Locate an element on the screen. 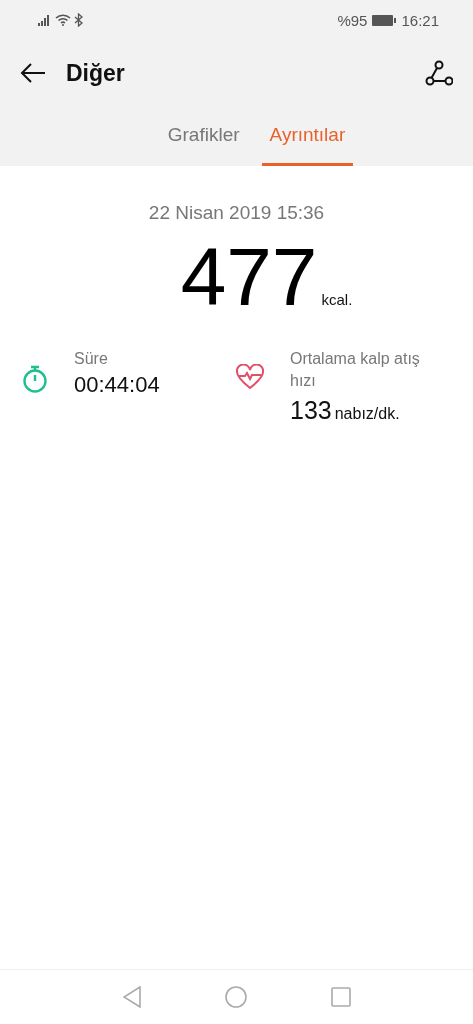 Image resolution: width=473 pixels, height=1024 pixels. tab: Grafikler is located at coordinates (203, 136).